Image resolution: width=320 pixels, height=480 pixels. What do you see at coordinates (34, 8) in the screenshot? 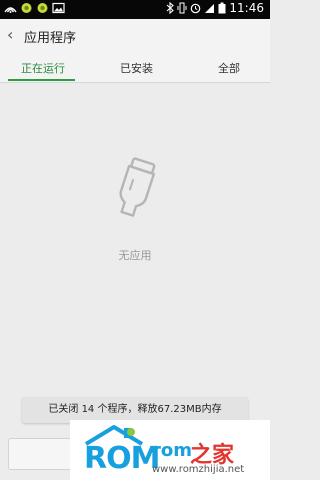
I see `status-left-icons` at bounding box center [34, 8].